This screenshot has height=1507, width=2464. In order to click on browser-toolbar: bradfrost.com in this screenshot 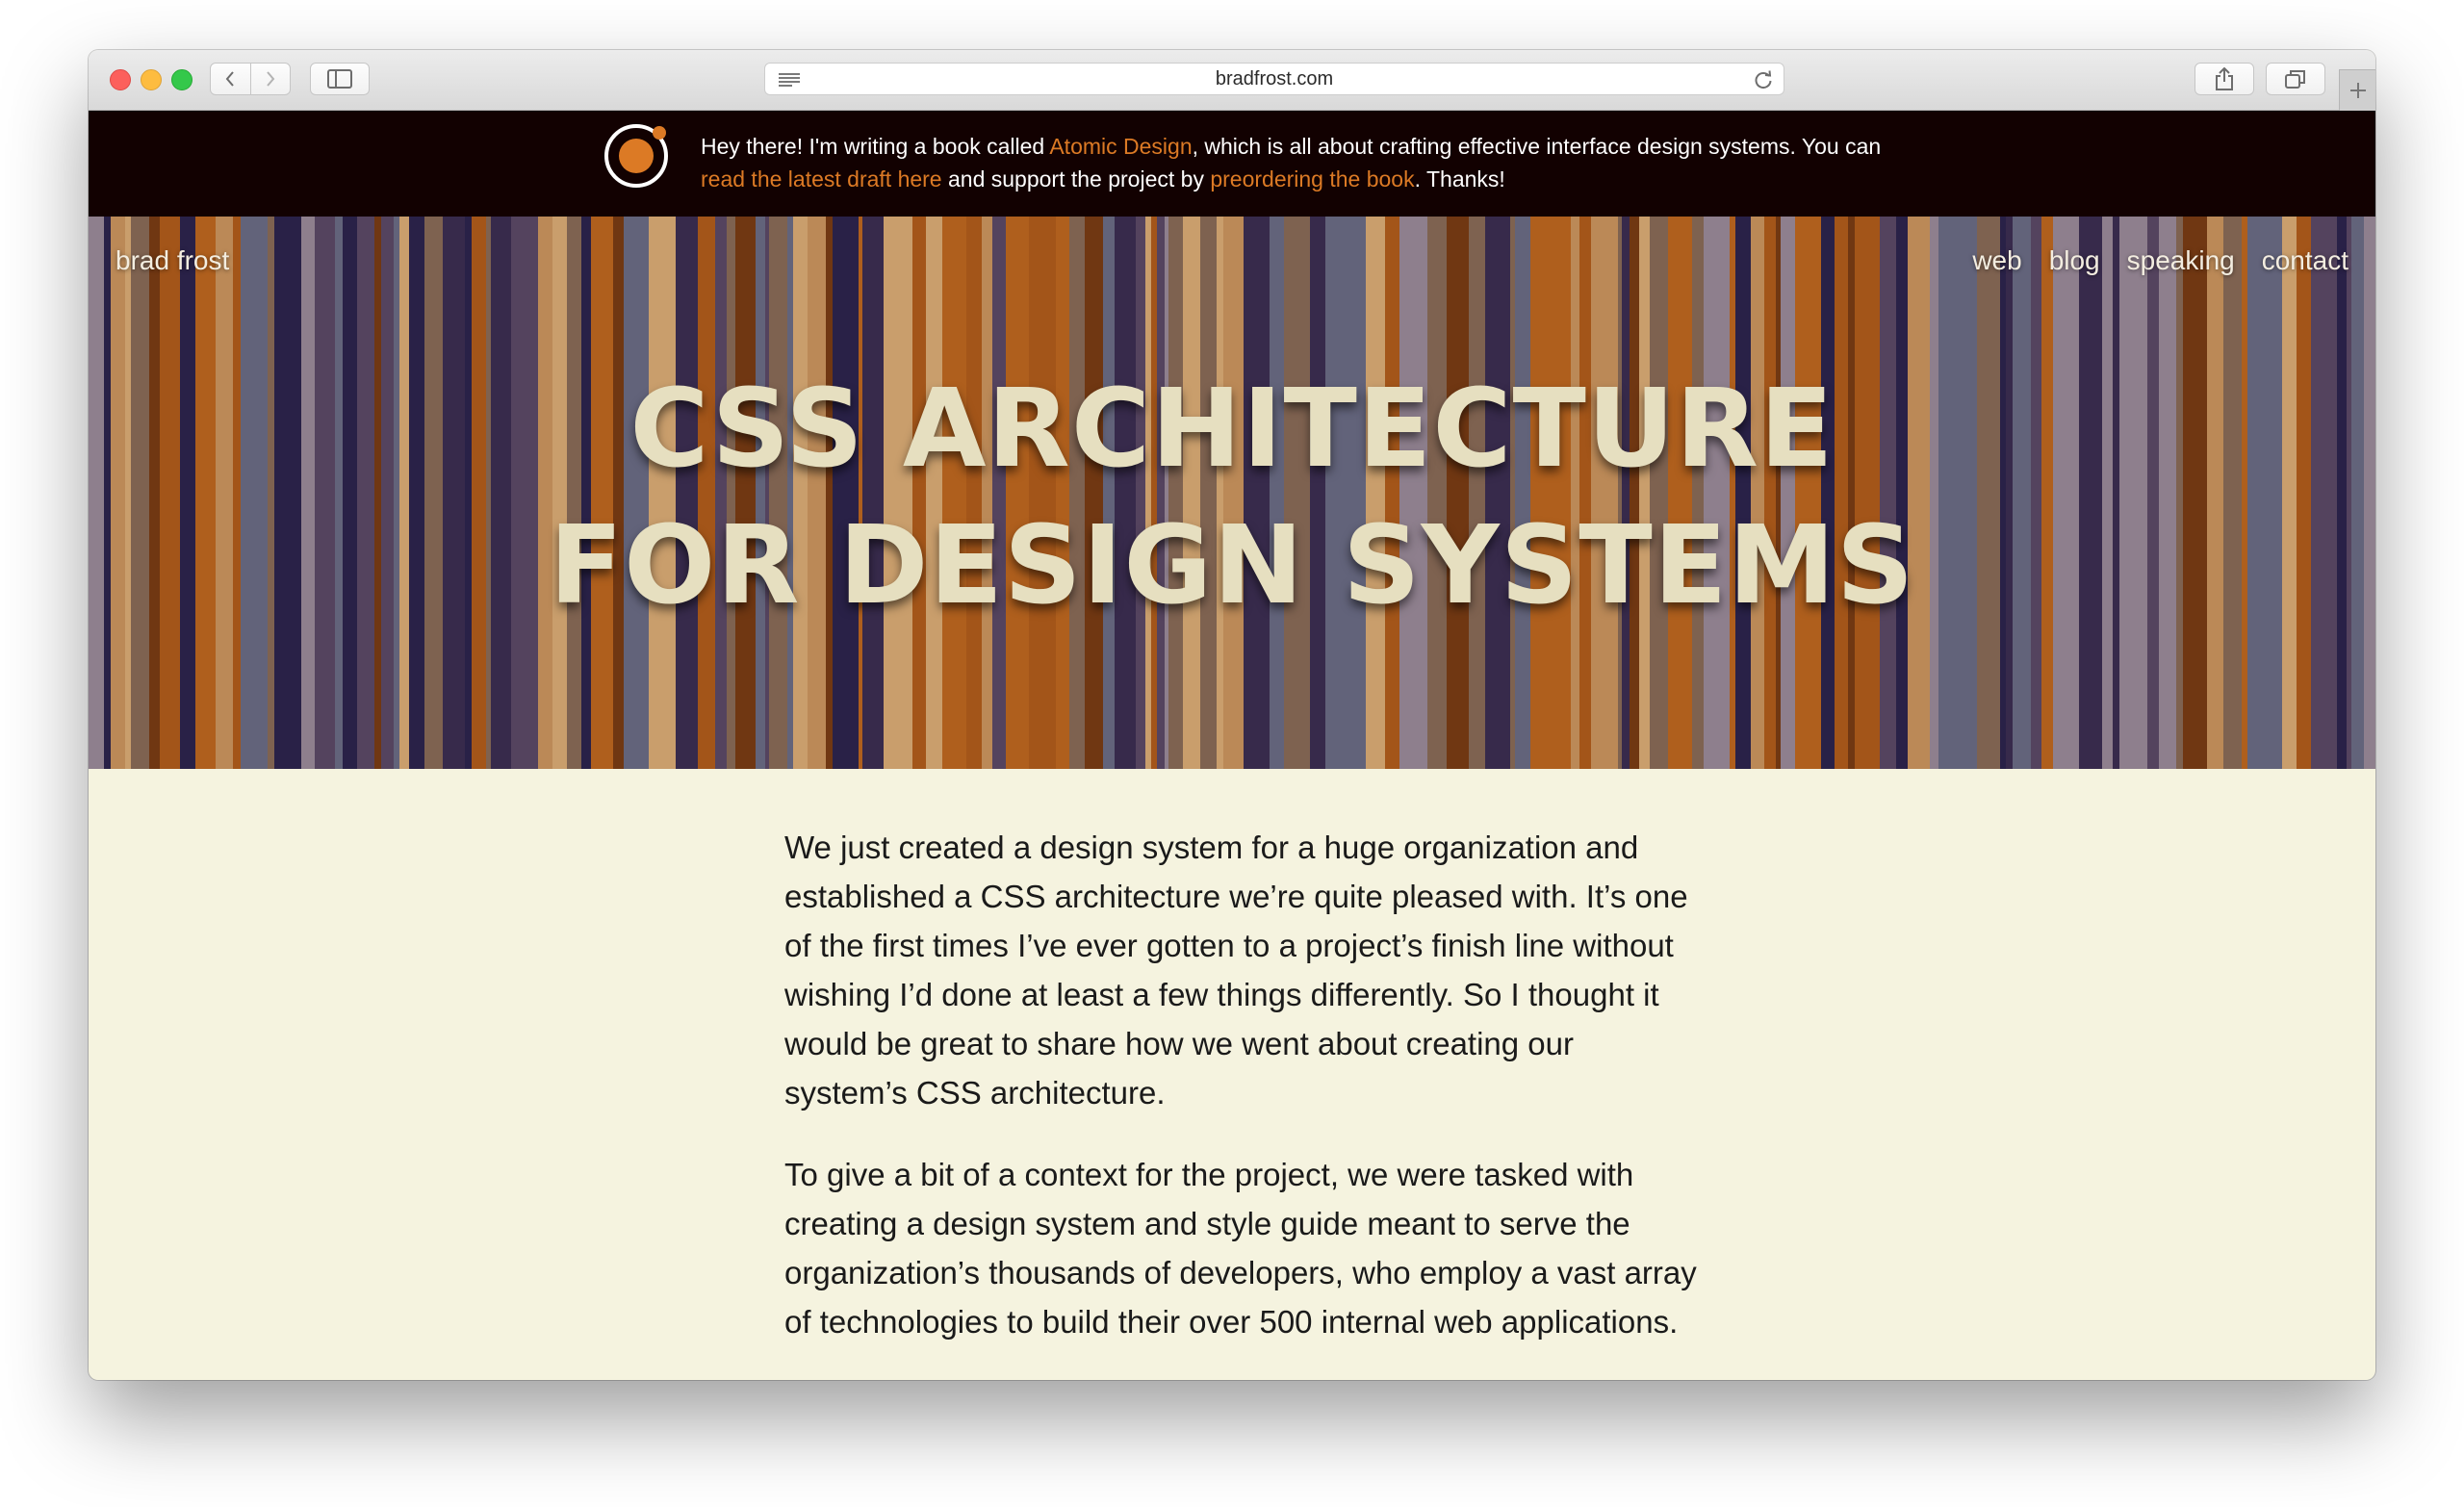, I will do `click(1232, 80)`.